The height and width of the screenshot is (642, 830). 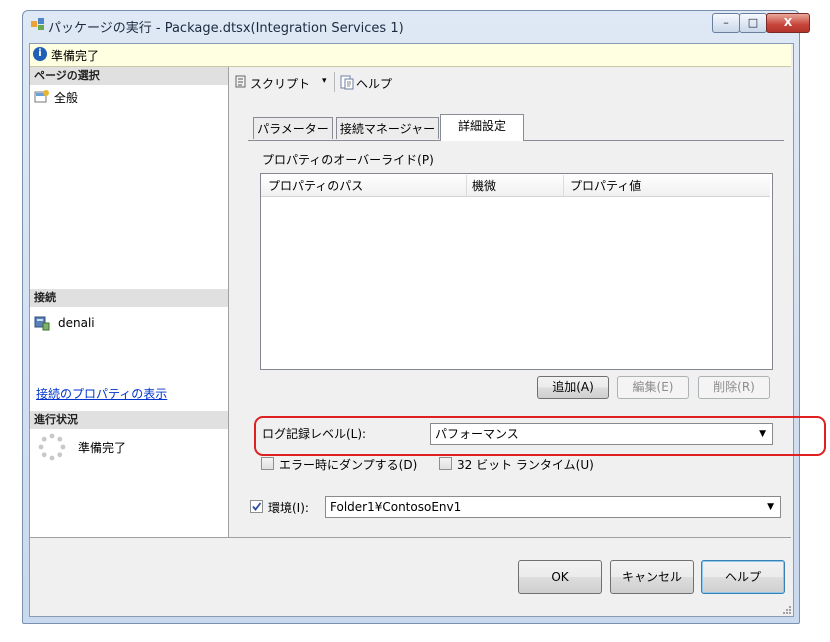 I want to click on column-header-property-value: プロパティ値, so click(x=605, y=185).